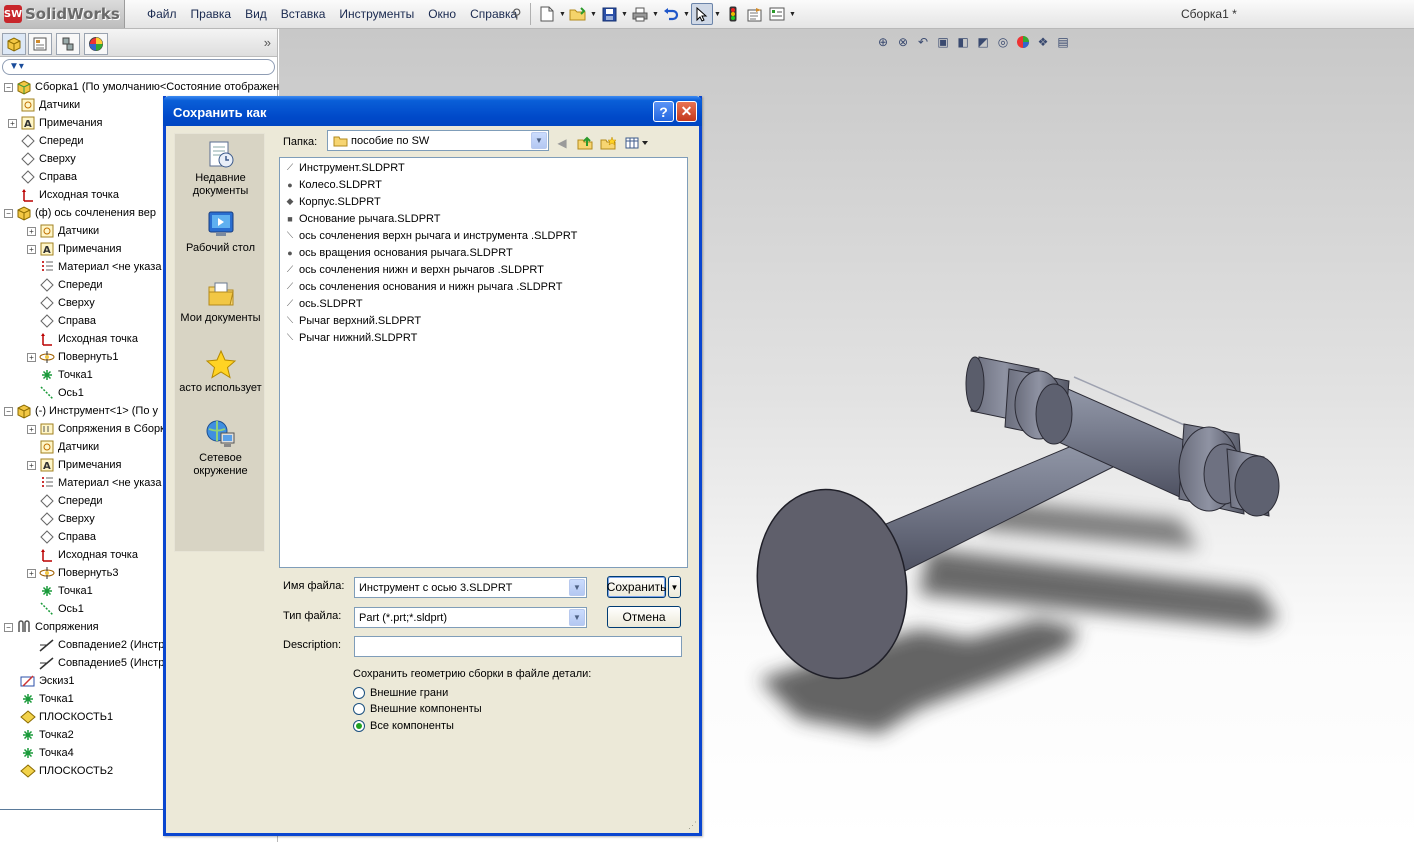 The image size is (1414, 842). What do you see at coordinates (640, 14) in the screenshot?
I see `print-icon` at bounding box center [640, 14].